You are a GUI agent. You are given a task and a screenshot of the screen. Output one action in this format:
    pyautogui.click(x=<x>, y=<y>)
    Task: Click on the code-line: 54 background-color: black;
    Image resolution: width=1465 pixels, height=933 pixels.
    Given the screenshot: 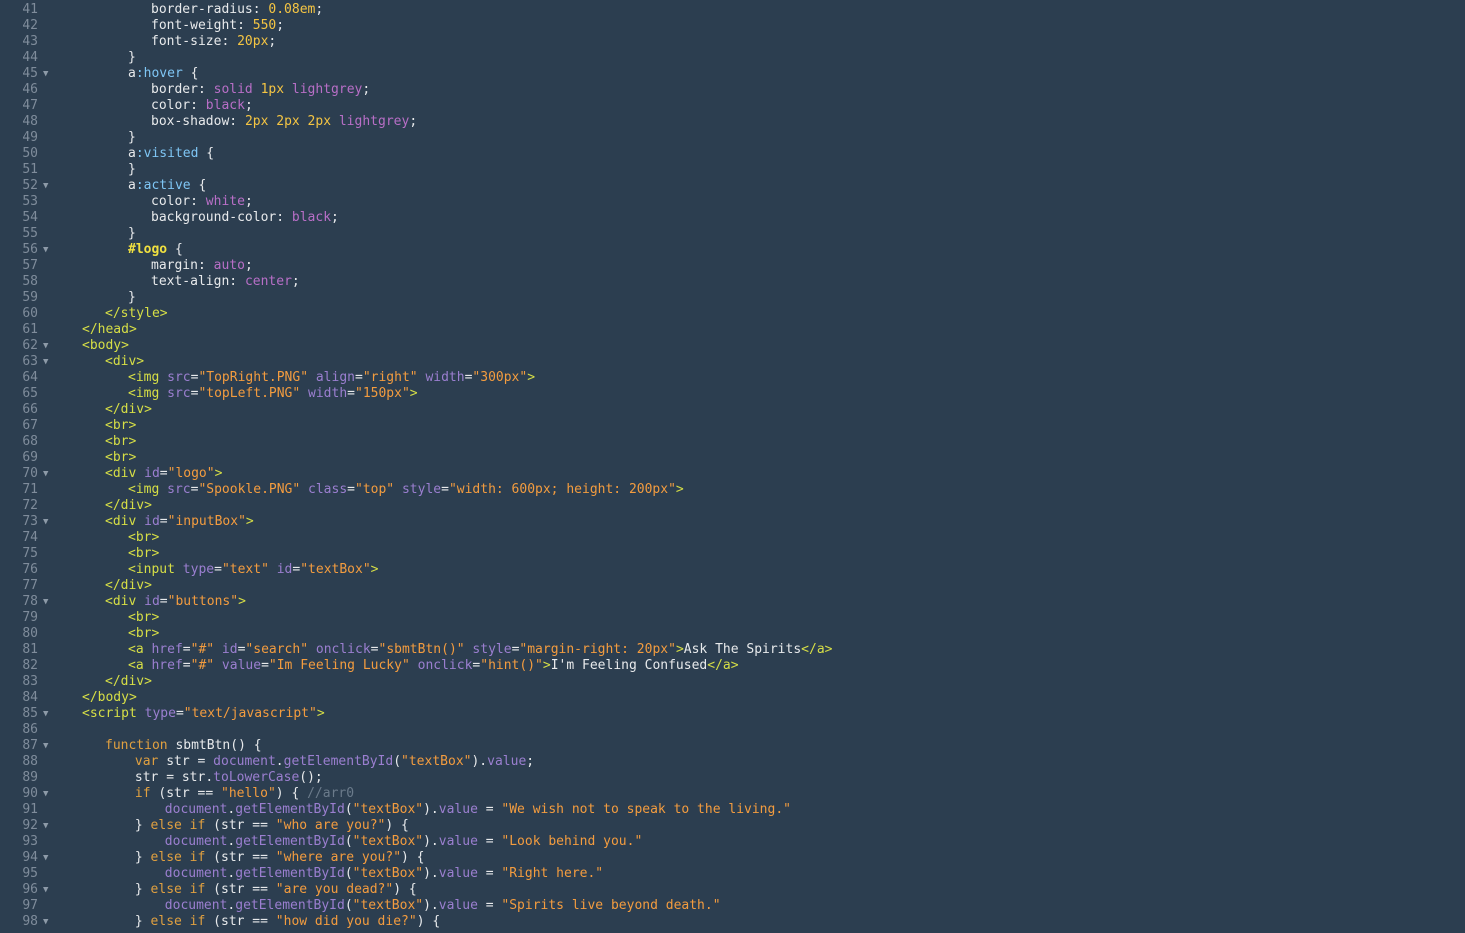 What is the action you would take?
    pyautogui.click(x=732, y=218)
    